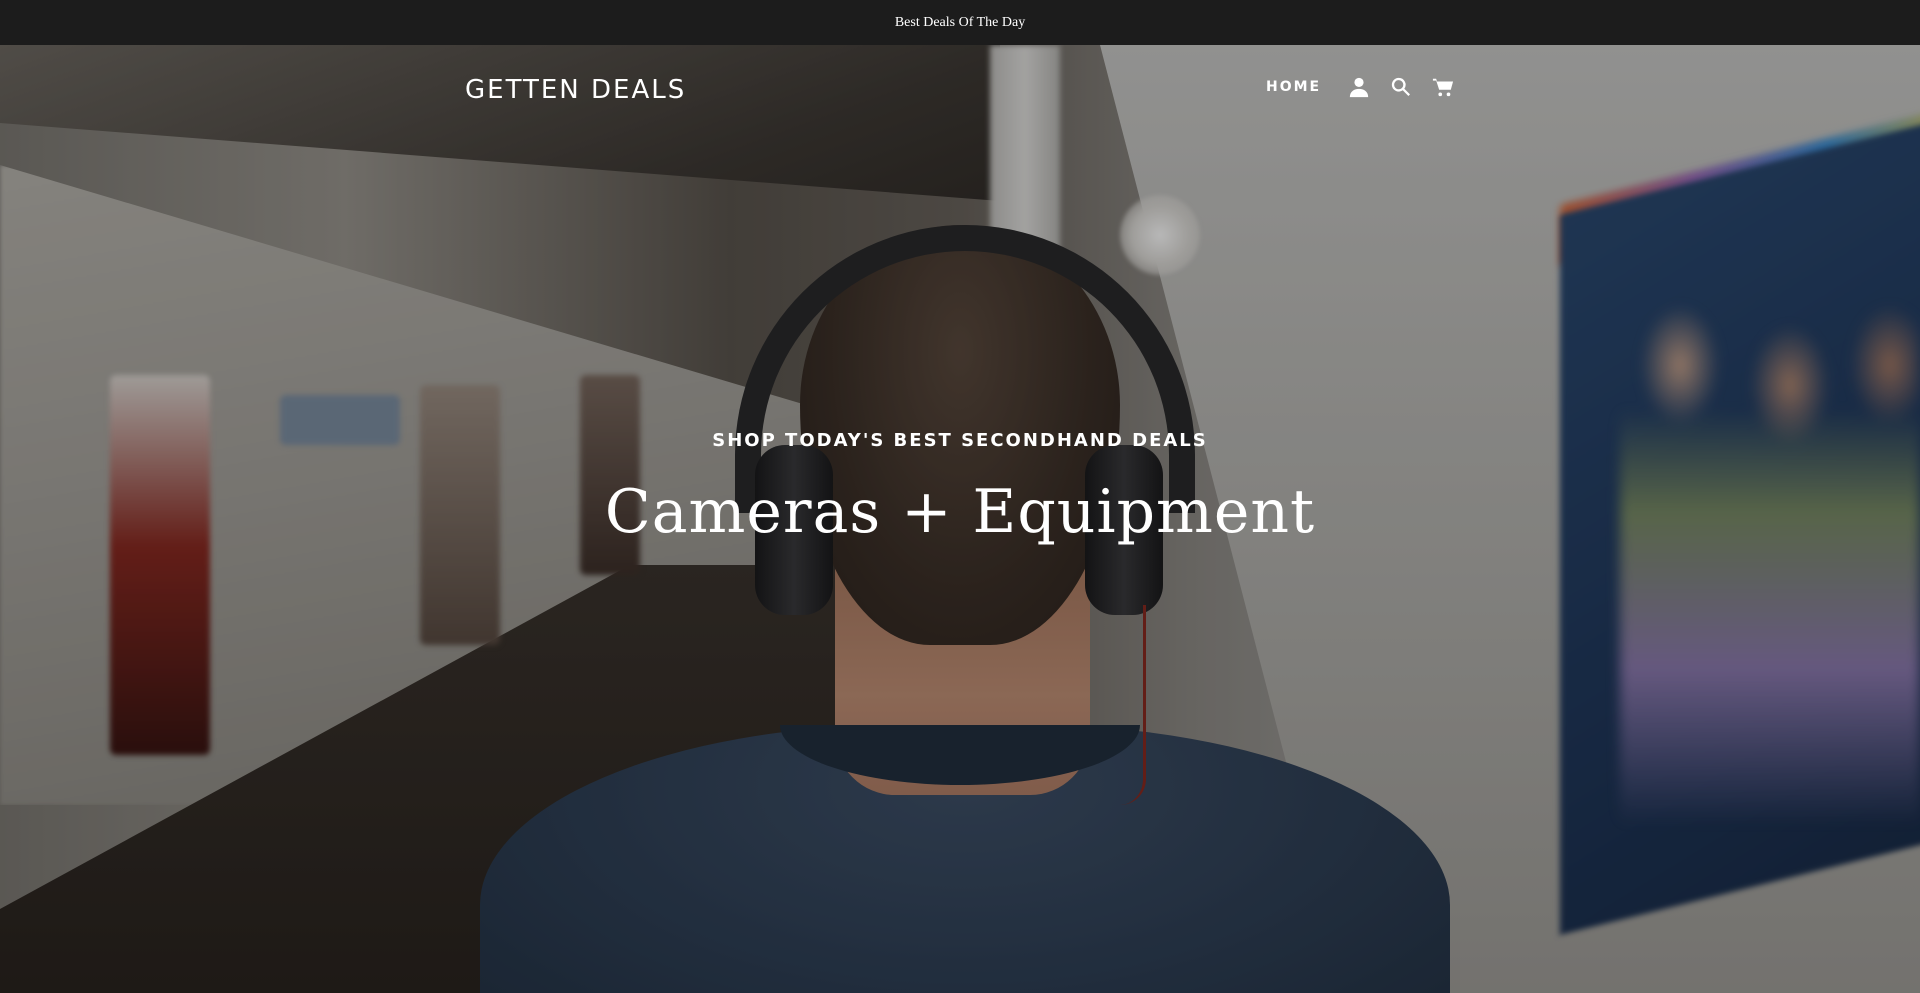 The width and height of the screenshot is (1920, 993). I want to click on announcement-text: Best Deals Of The Day, so click(960, 22).